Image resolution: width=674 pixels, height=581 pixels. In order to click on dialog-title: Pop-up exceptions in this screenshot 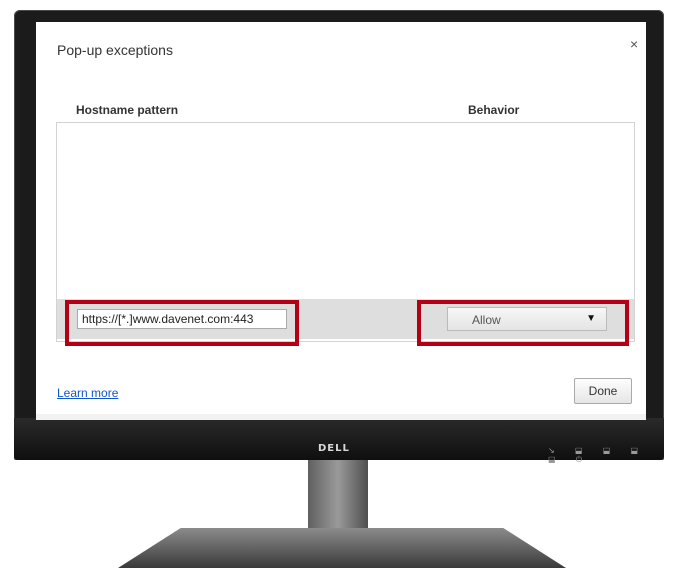, I will do `click(115, 50)`.